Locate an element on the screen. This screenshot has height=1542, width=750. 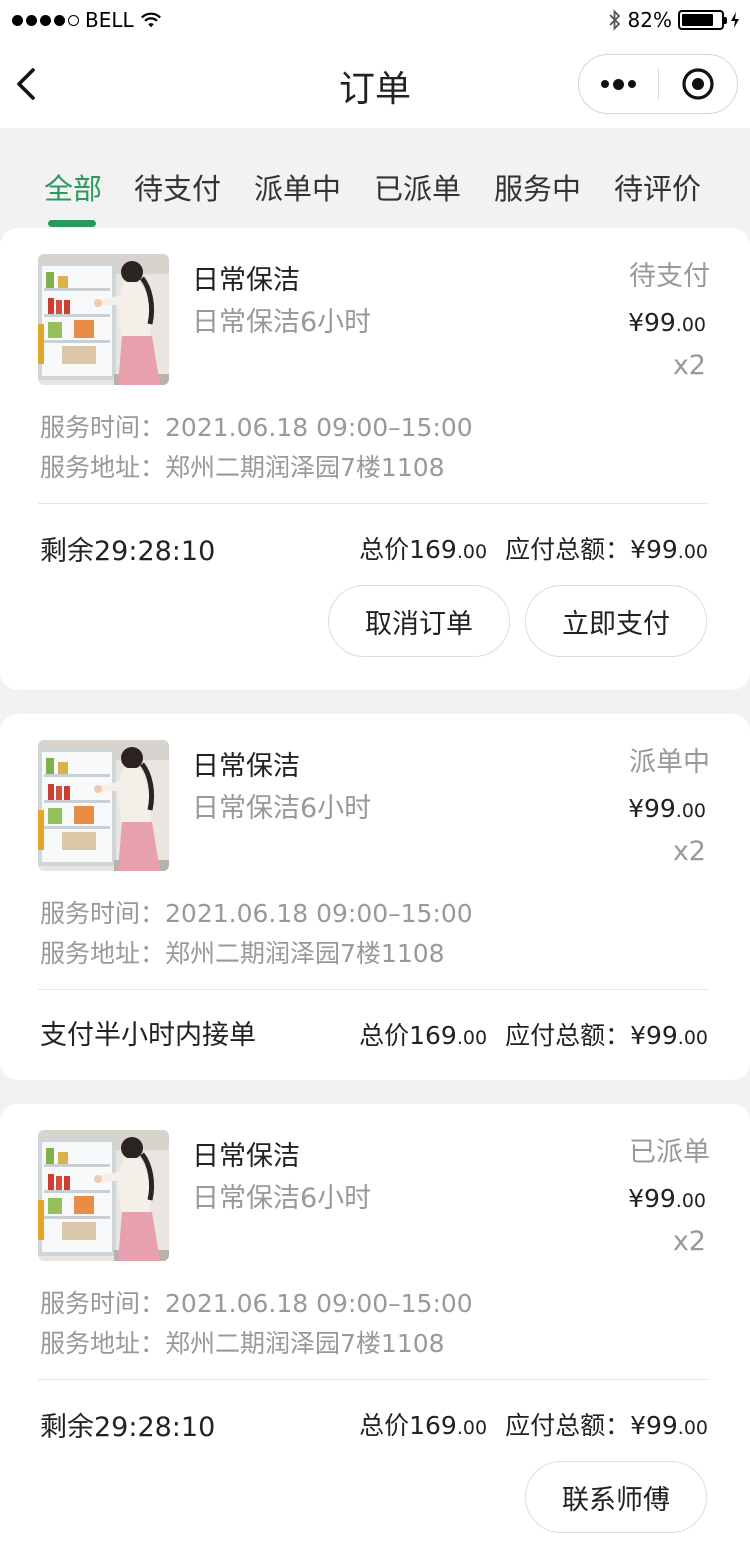
order-status-tabs: 全部 待支付 派单中 已派单 服务中 待评价 is located at coordinates (375, 178).